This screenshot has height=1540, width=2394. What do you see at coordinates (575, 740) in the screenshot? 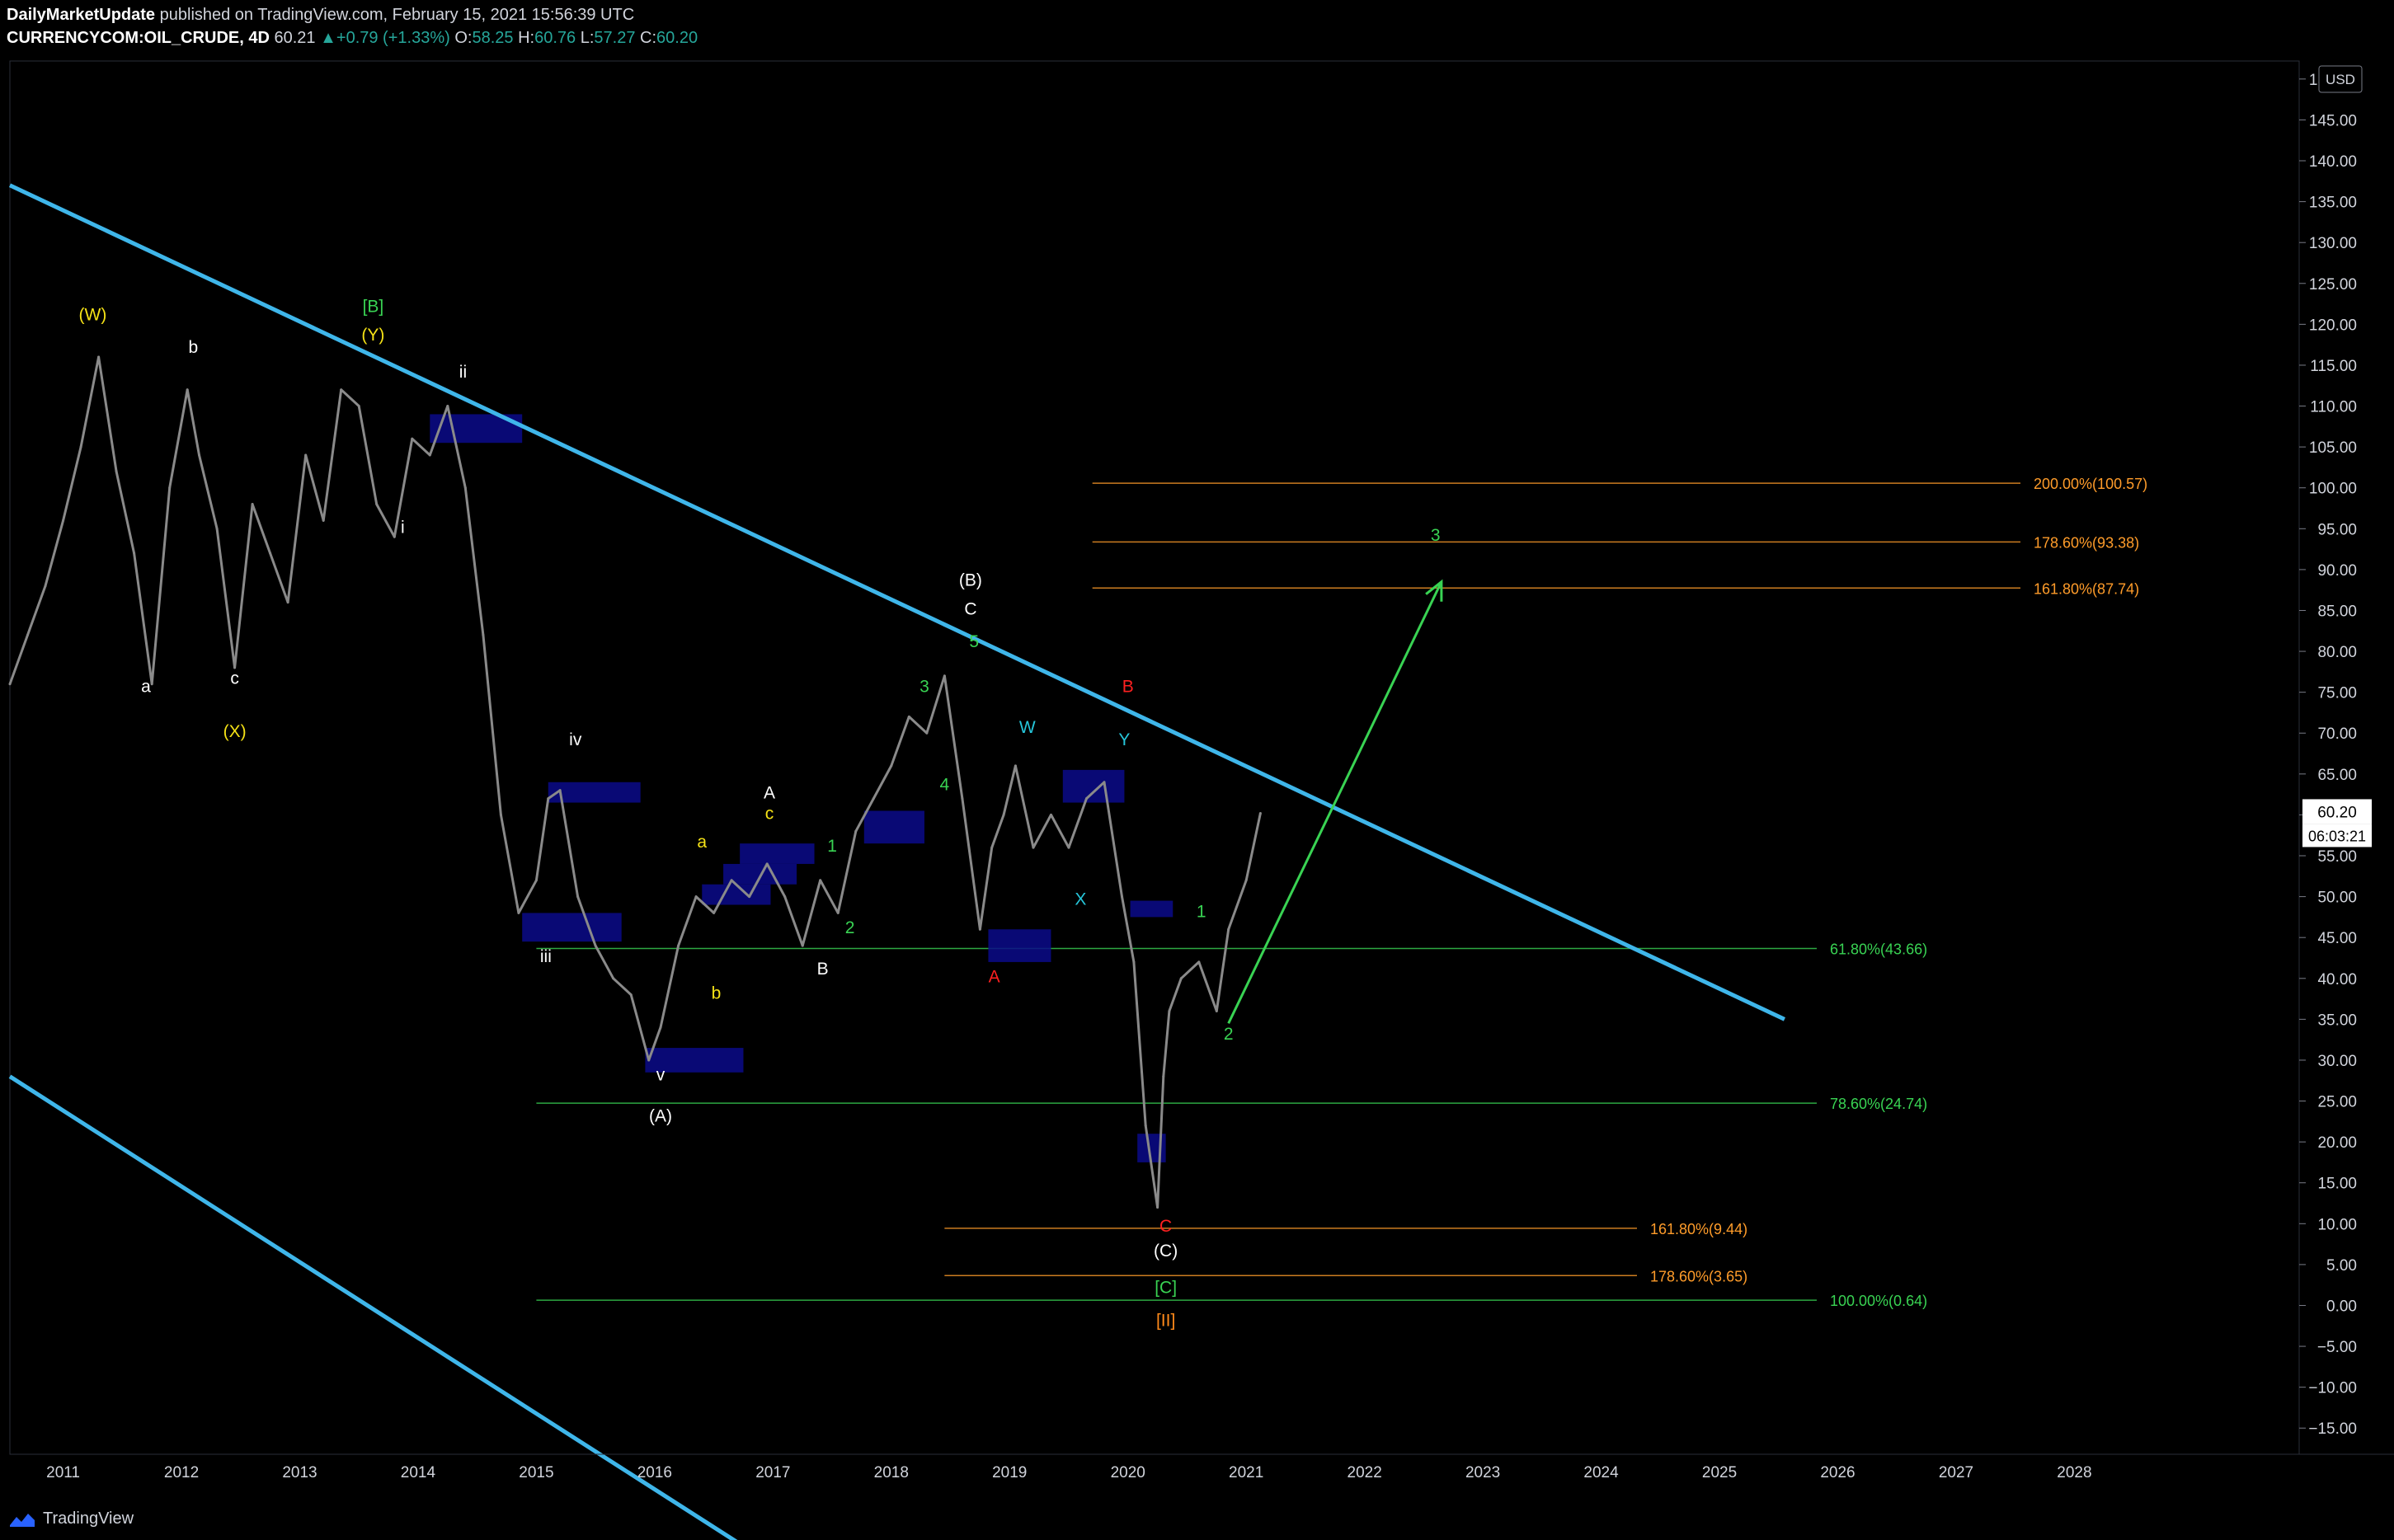
I see `wave-label: iv` at bounding box center [575, 740].